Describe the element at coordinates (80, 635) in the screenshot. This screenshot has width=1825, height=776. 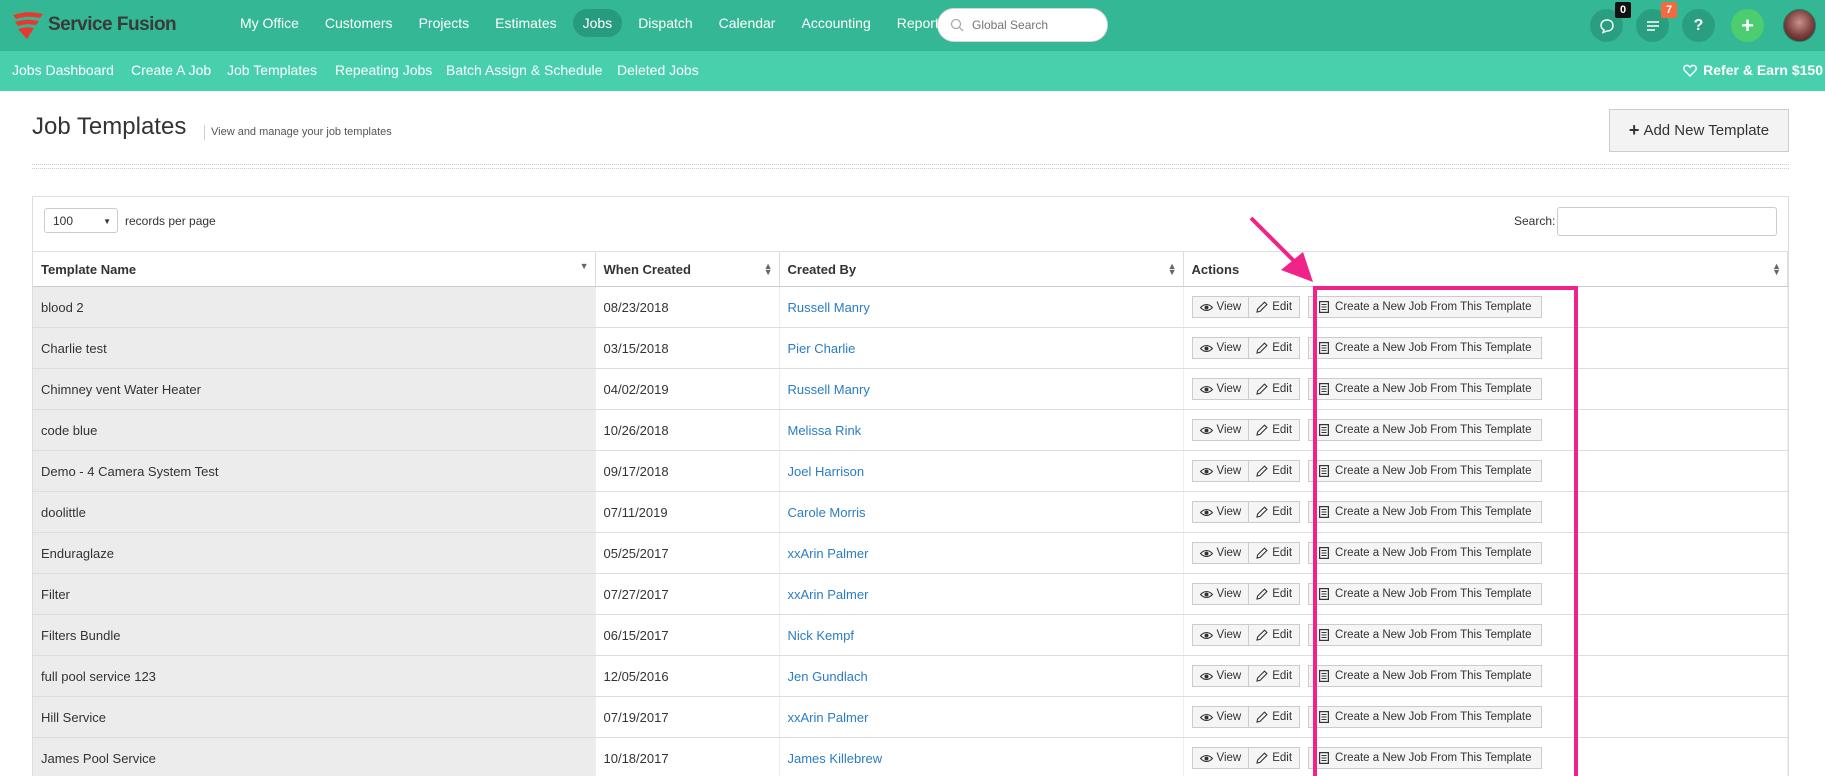
I see `template-name: Filters Bundle` at that location.